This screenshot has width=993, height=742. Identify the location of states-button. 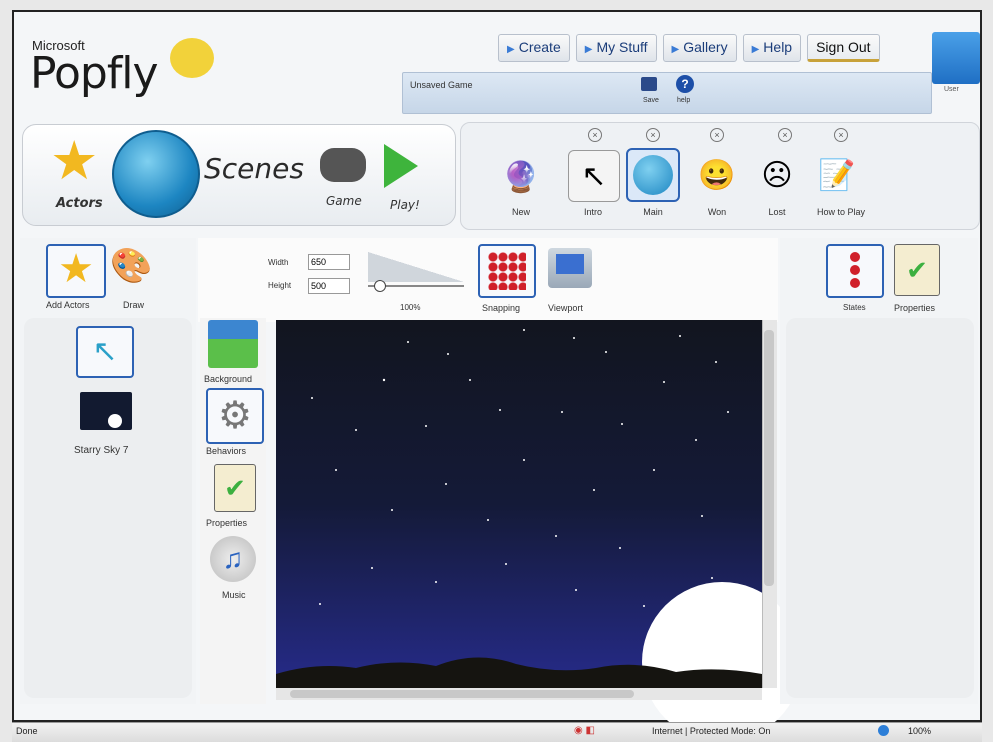
(855, 271).